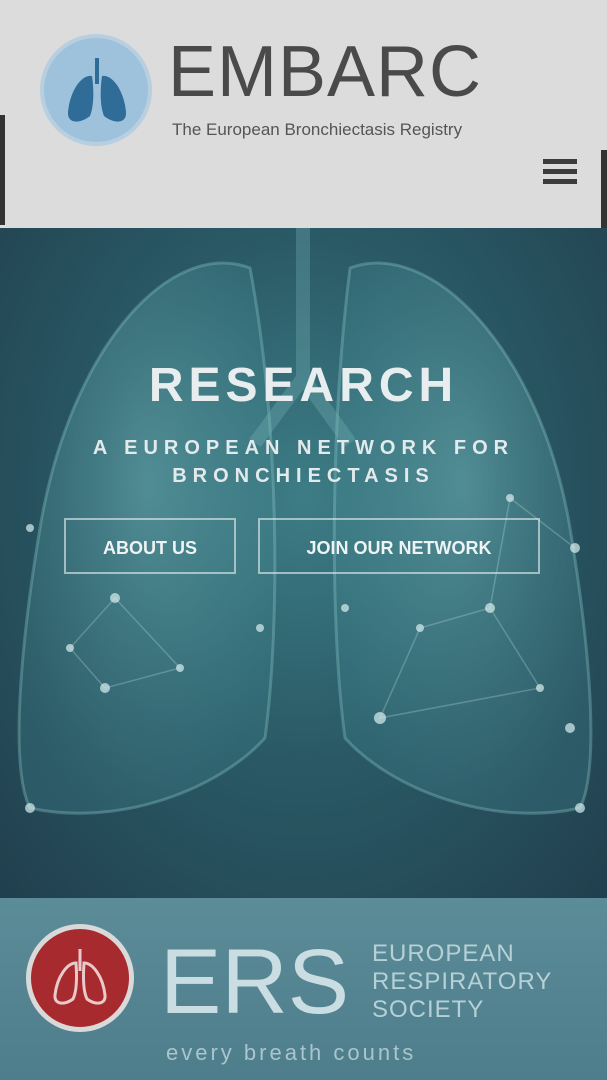 The height and width of the screenshot is (1080, 607). Describe the element at coordinates (560, 173) in the screenshot. I see `hamburger-menu-icon` at that location.